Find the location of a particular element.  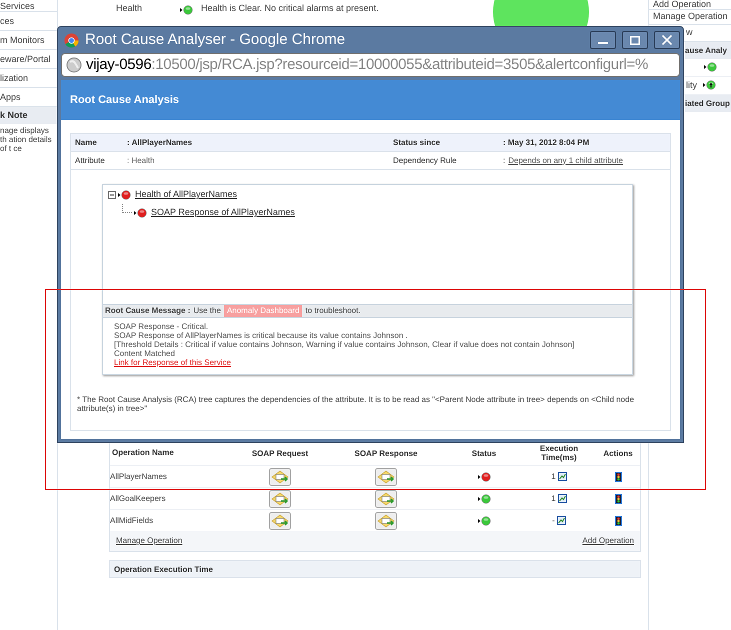

operation-link: Manage Operation is located at coordinates (149, 541).